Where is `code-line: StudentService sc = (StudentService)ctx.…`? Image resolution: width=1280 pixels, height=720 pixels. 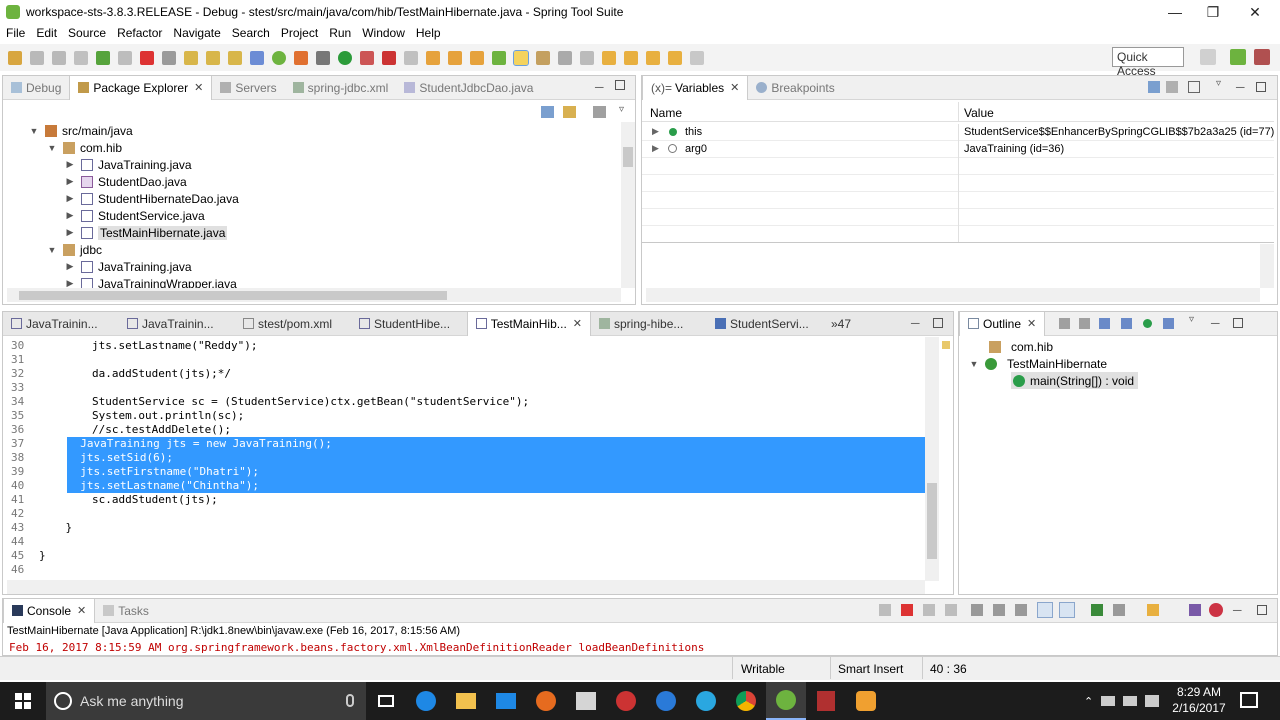 code-line: StudentService sc = (StudentService)ctx.… is located at coordinates (284, 402).